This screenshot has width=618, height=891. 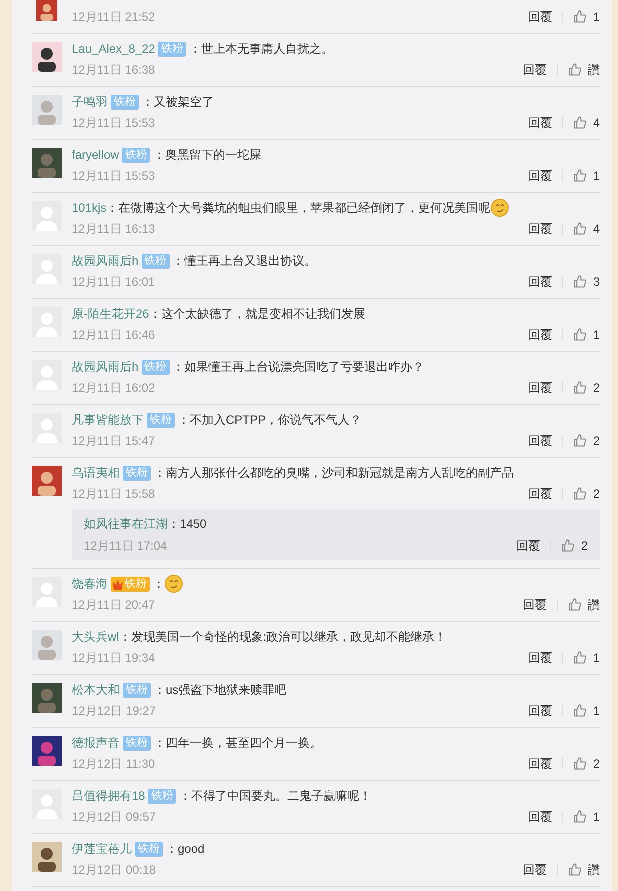 I want to click on comment-text: ：奥黑留下的一坨屎, so click(x=207, y=155).